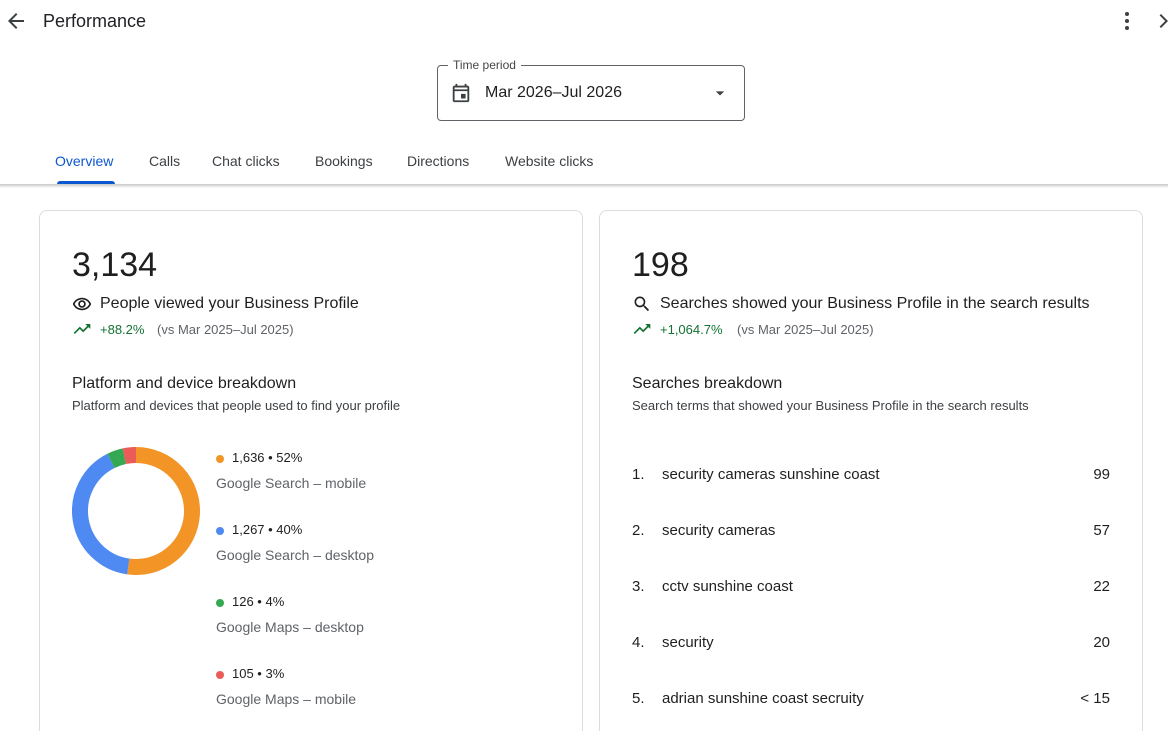  What do you see at coordinates (763, 698) in the screenshot?
I see `search-term: adrian sunshine coast secruity` at bounding box center [763, 698].